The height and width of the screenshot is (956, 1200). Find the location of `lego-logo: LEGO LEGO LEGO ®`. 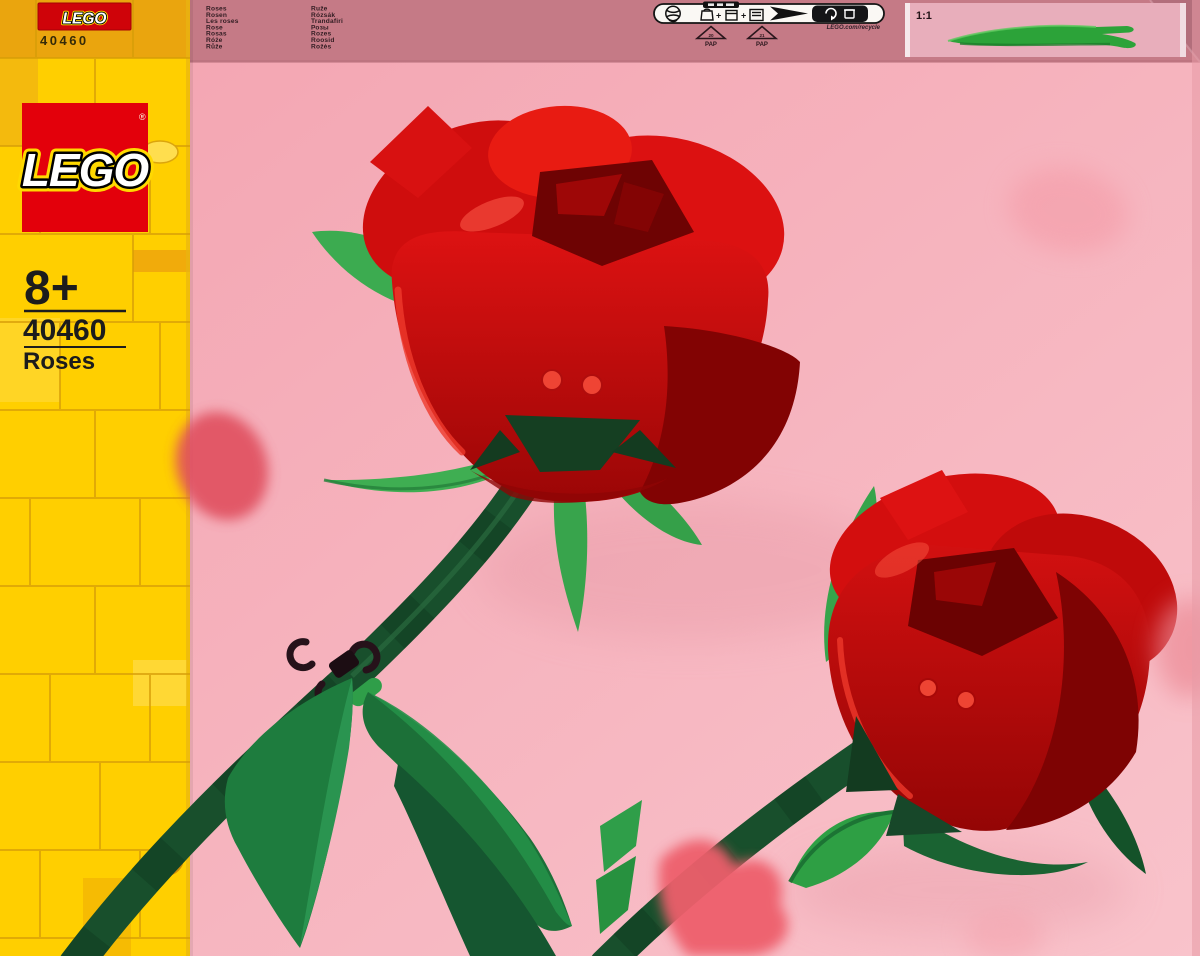

lego-logo: LEGO LEGO LEGO ® is located at coordinates (86, 167).